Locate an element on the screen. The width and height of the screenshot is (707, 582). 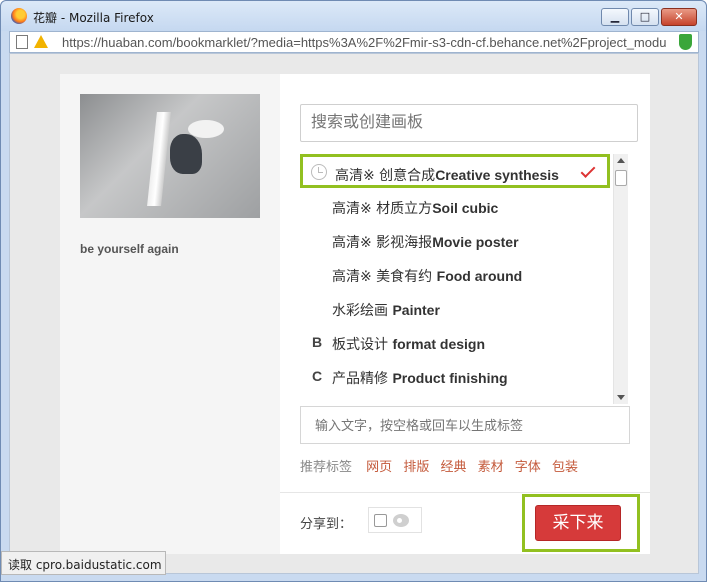
tag-input is located at coordinates (465, 425).